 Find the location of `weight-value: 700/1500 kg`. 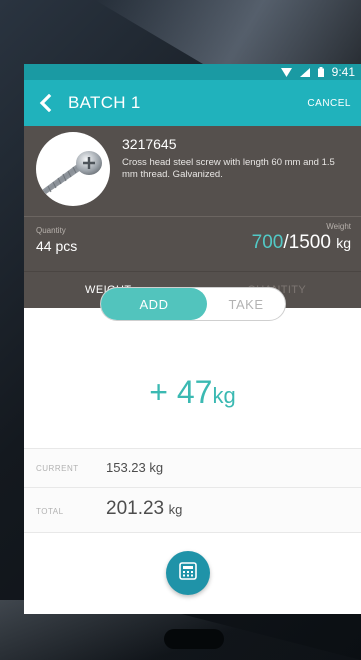

weight-value: 700/1500 kg is located at coordinates (301, 243).